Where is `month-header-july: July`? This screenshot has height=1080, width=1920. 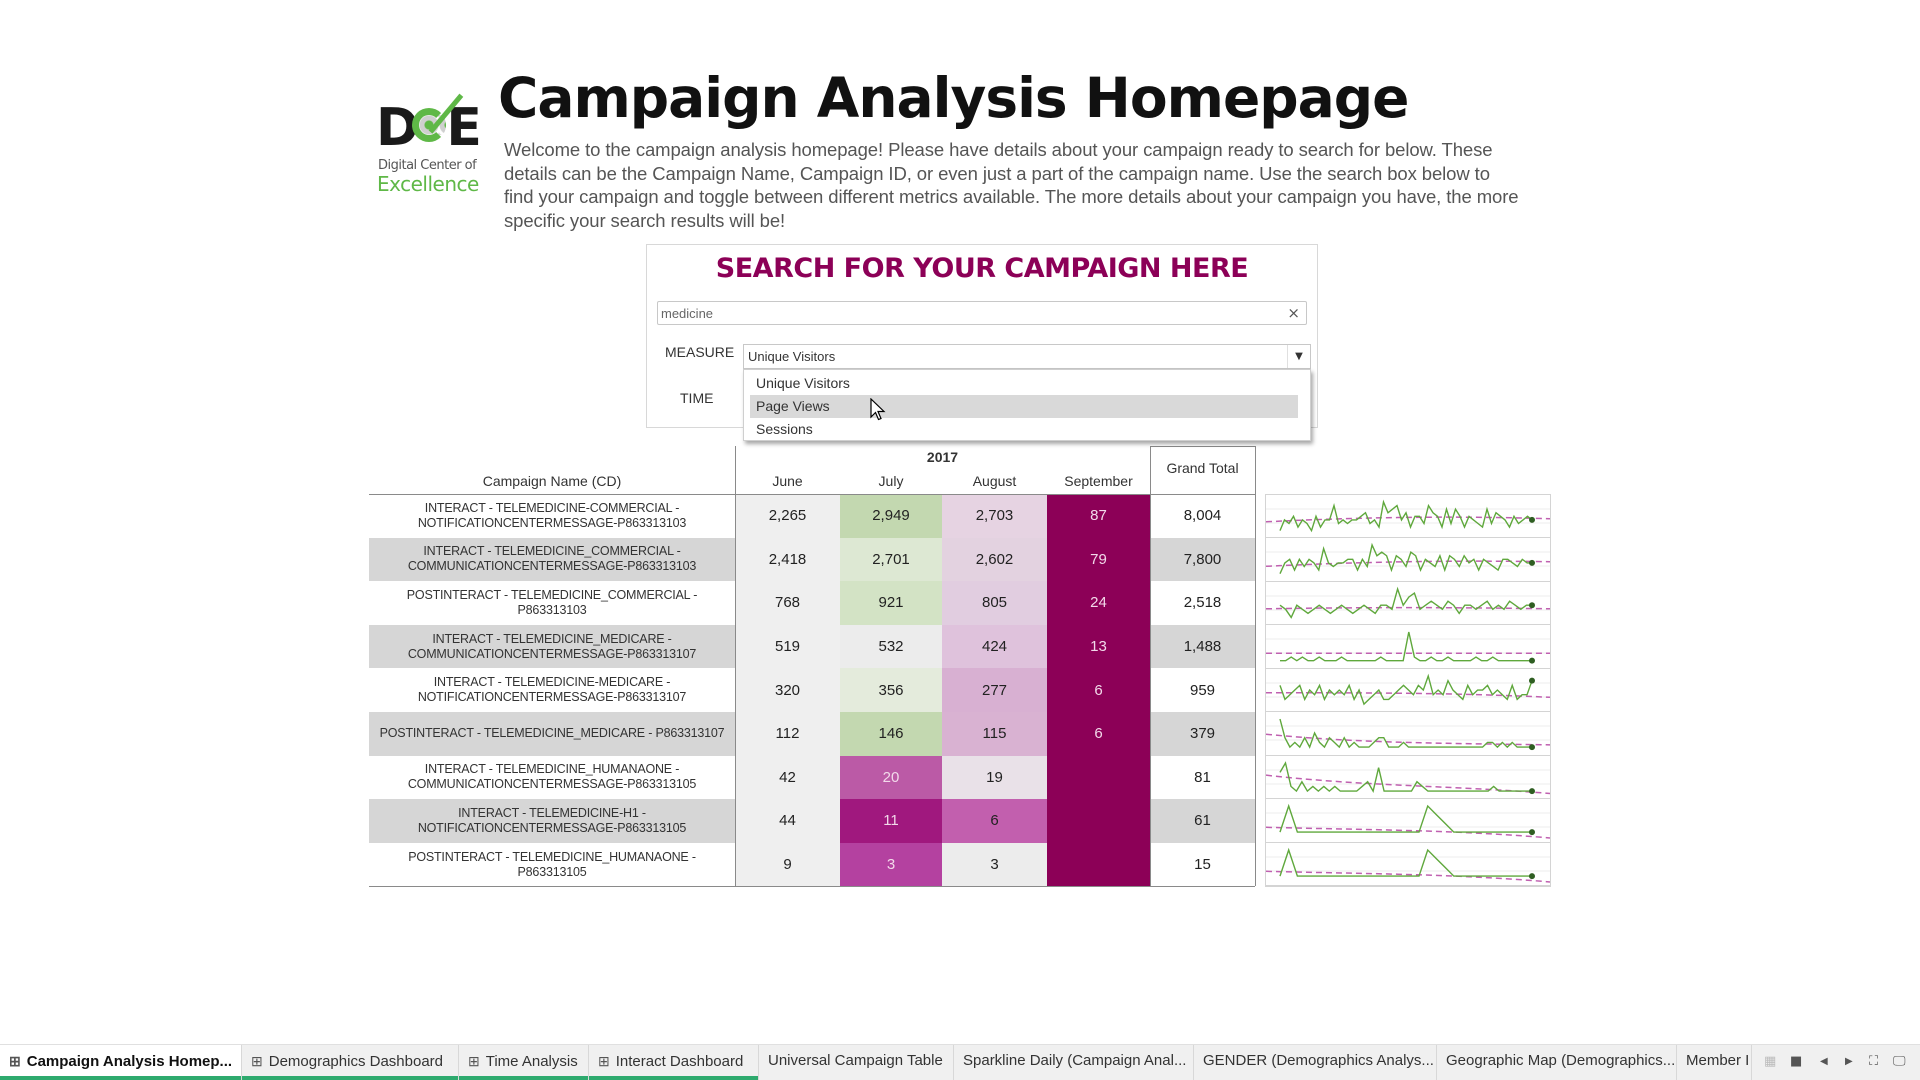 month-header-july: July is located at coordinates (891, 481).